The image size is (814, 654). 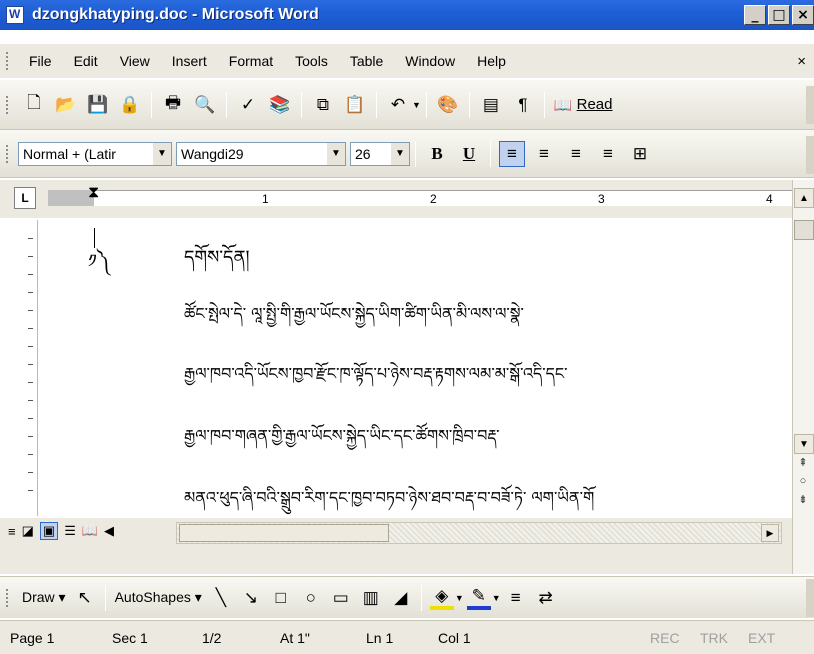 I want to click on select-objects-icon: ↖, so click(x=85, y=598).